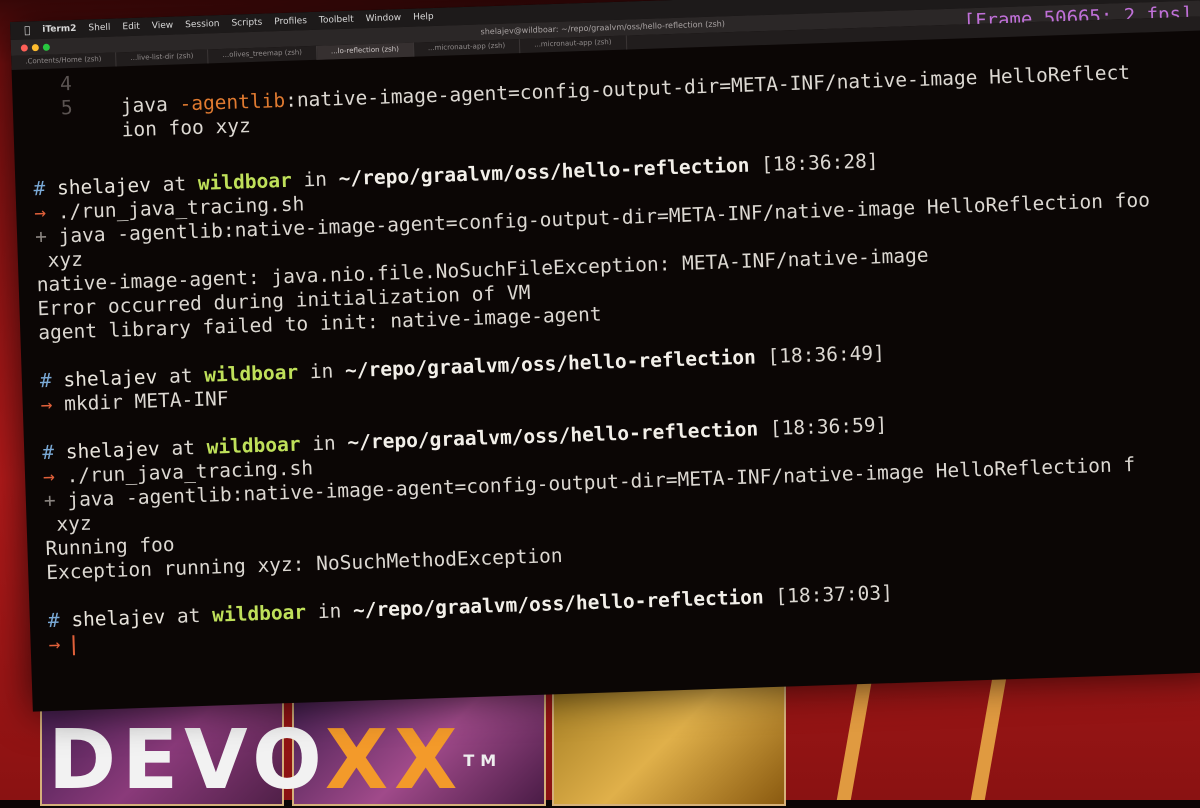  What do you see at coordinates (59, 29) in the screenshot?
I see `menu-item-app: iTerm2` at bounding box center [59, 29].